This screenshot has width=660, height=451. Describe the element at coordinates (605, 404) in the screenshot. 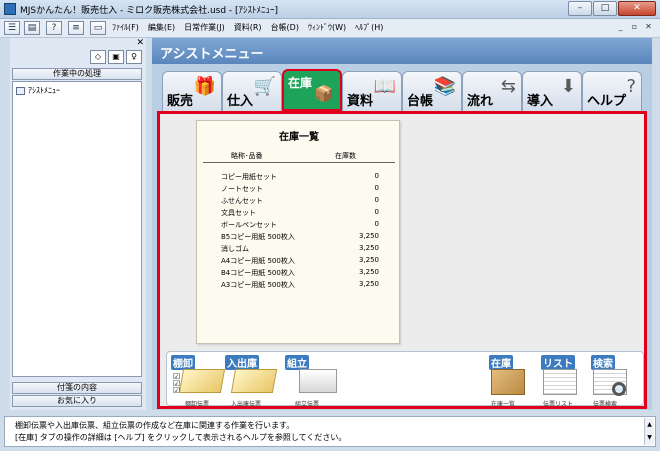

I see `launcher-sub: 伝票検索` at that location.